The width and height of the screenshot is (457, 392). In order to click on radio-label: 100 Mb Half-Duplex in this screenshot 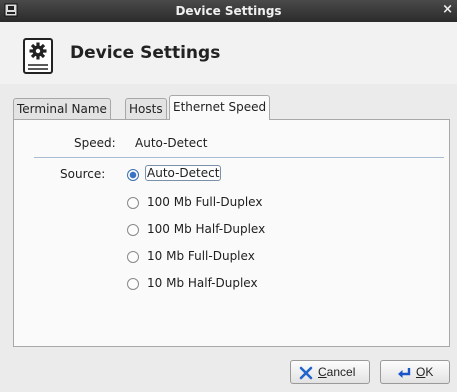, I will do `click(206, 229)`.